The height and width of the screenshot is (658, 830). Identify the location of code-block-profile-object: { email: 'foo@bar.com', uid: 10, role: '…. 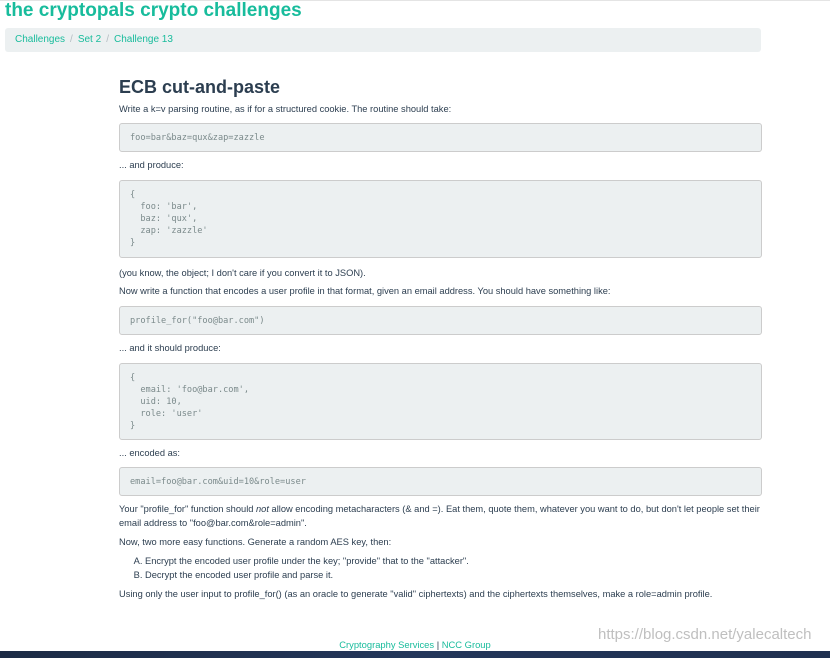
(440, 401).